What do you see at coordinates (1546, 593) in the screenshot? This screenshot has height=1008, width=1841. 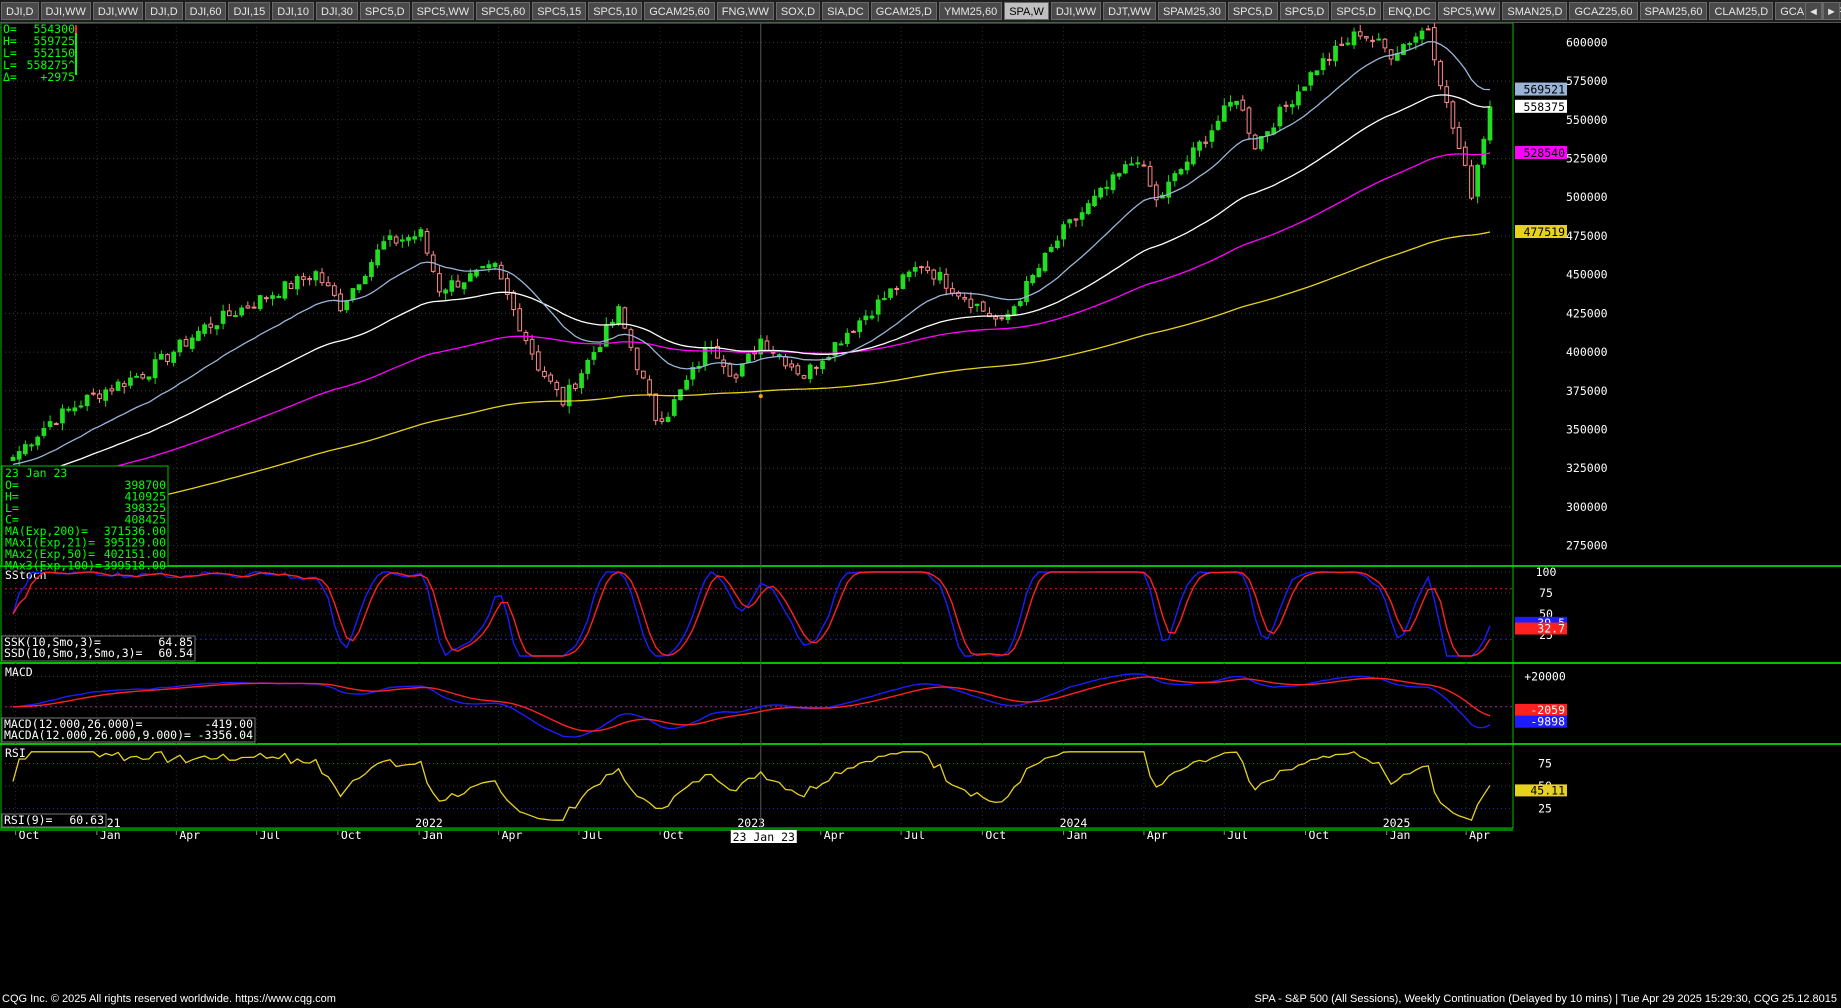 I see `stoch-axis-label: 75` at bounding box center [1546, 593].